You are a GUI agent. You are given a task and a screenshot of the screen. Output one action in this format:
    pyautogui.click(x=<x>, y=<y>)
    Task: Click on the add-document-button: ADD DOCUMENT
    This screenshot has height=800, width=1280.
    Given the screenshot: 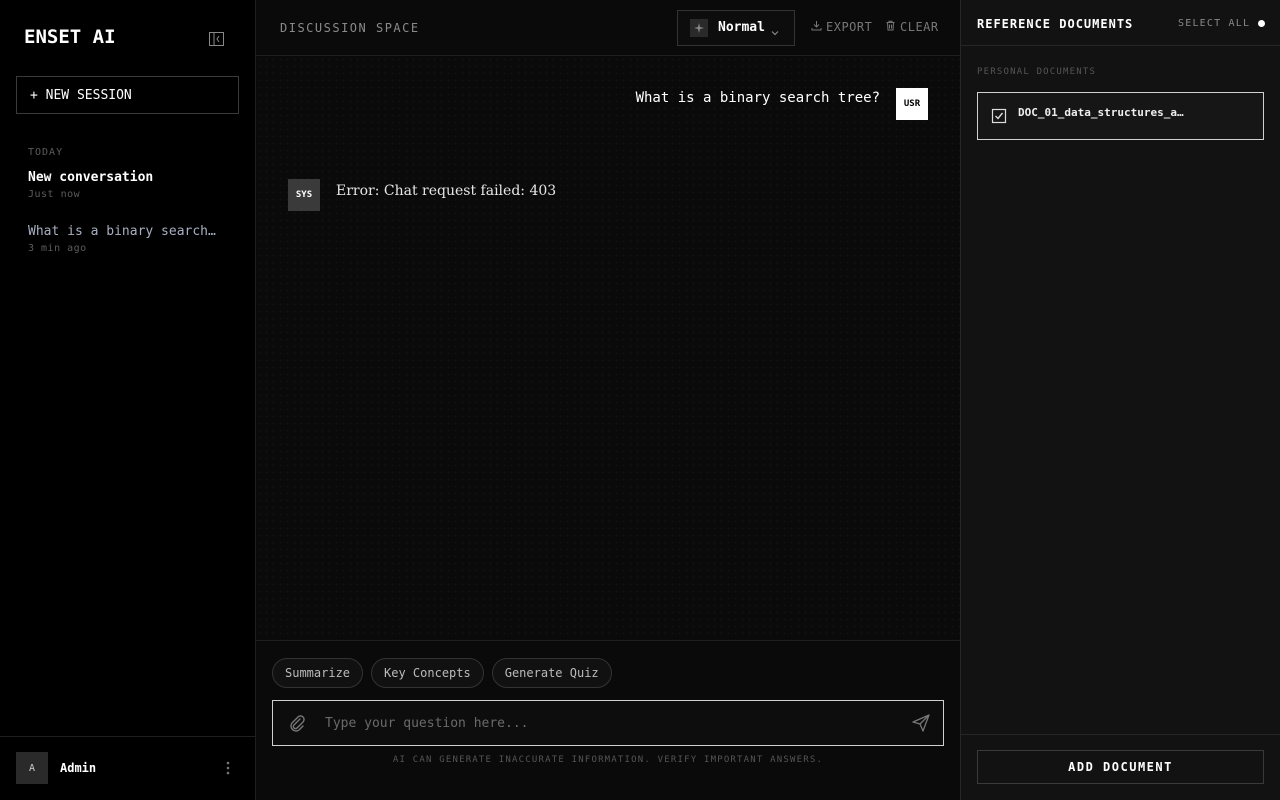 What is the action you would take?
    pyautogui.click(x=1120, y=767)
    